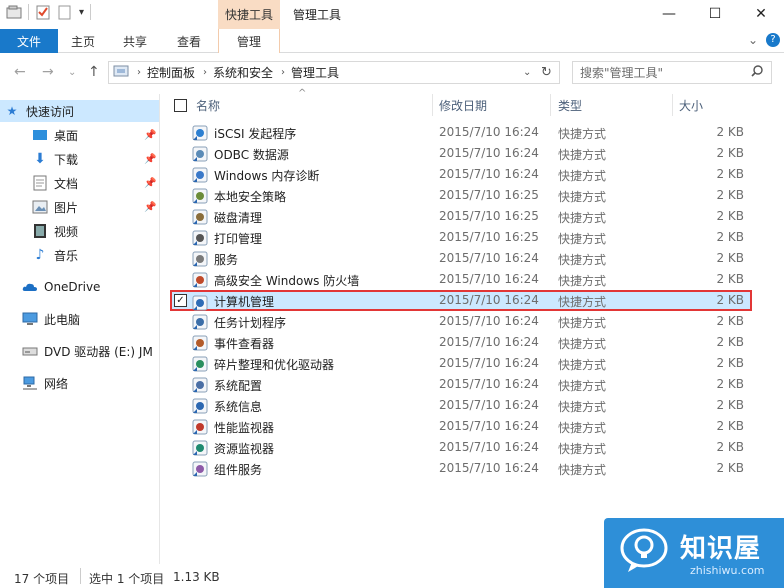  What do you see at coordinates (461, 342) in the screenshot?
I see `file-row: 事件查看器 2015/7/10 16:24 快捷方式 2 KB` at bounding box center [461, 342].